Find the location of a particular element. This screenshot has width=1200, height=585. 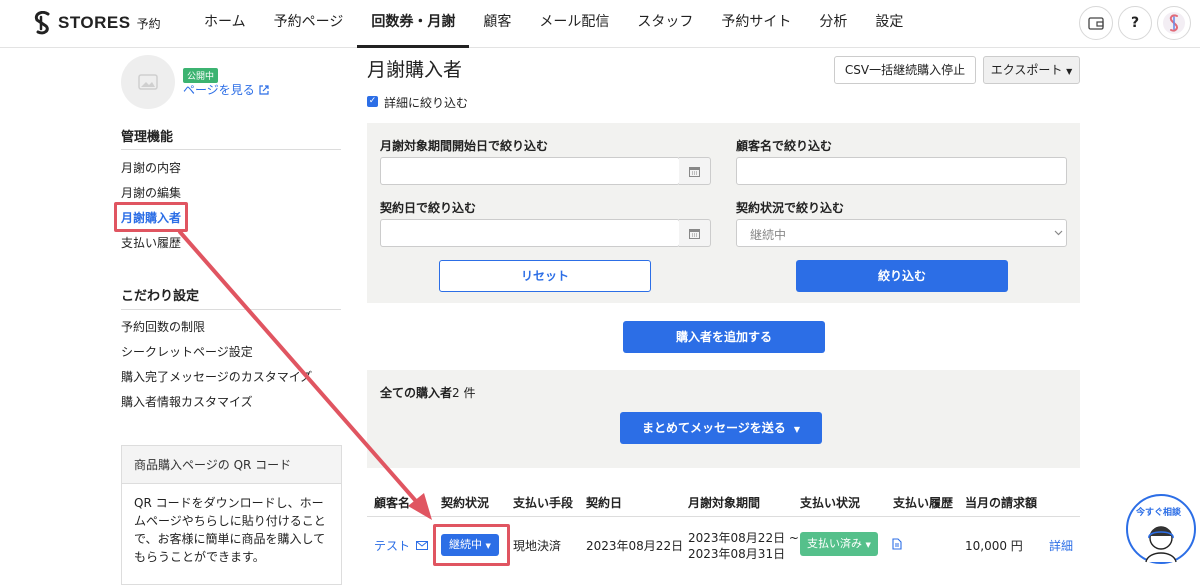

chevron-down-icon is located at coordinates (1058, 233).